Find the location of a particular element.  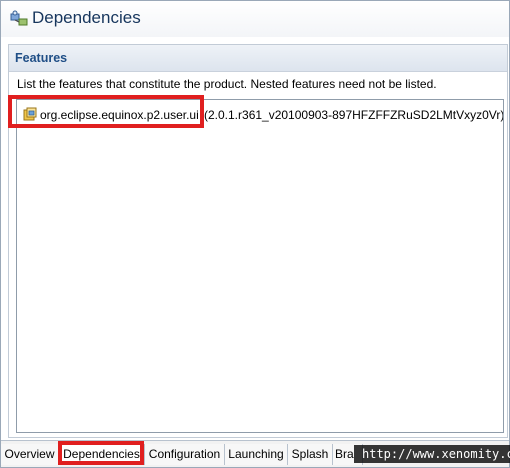

feature-highlight-box is located at coordinates (106, 111).